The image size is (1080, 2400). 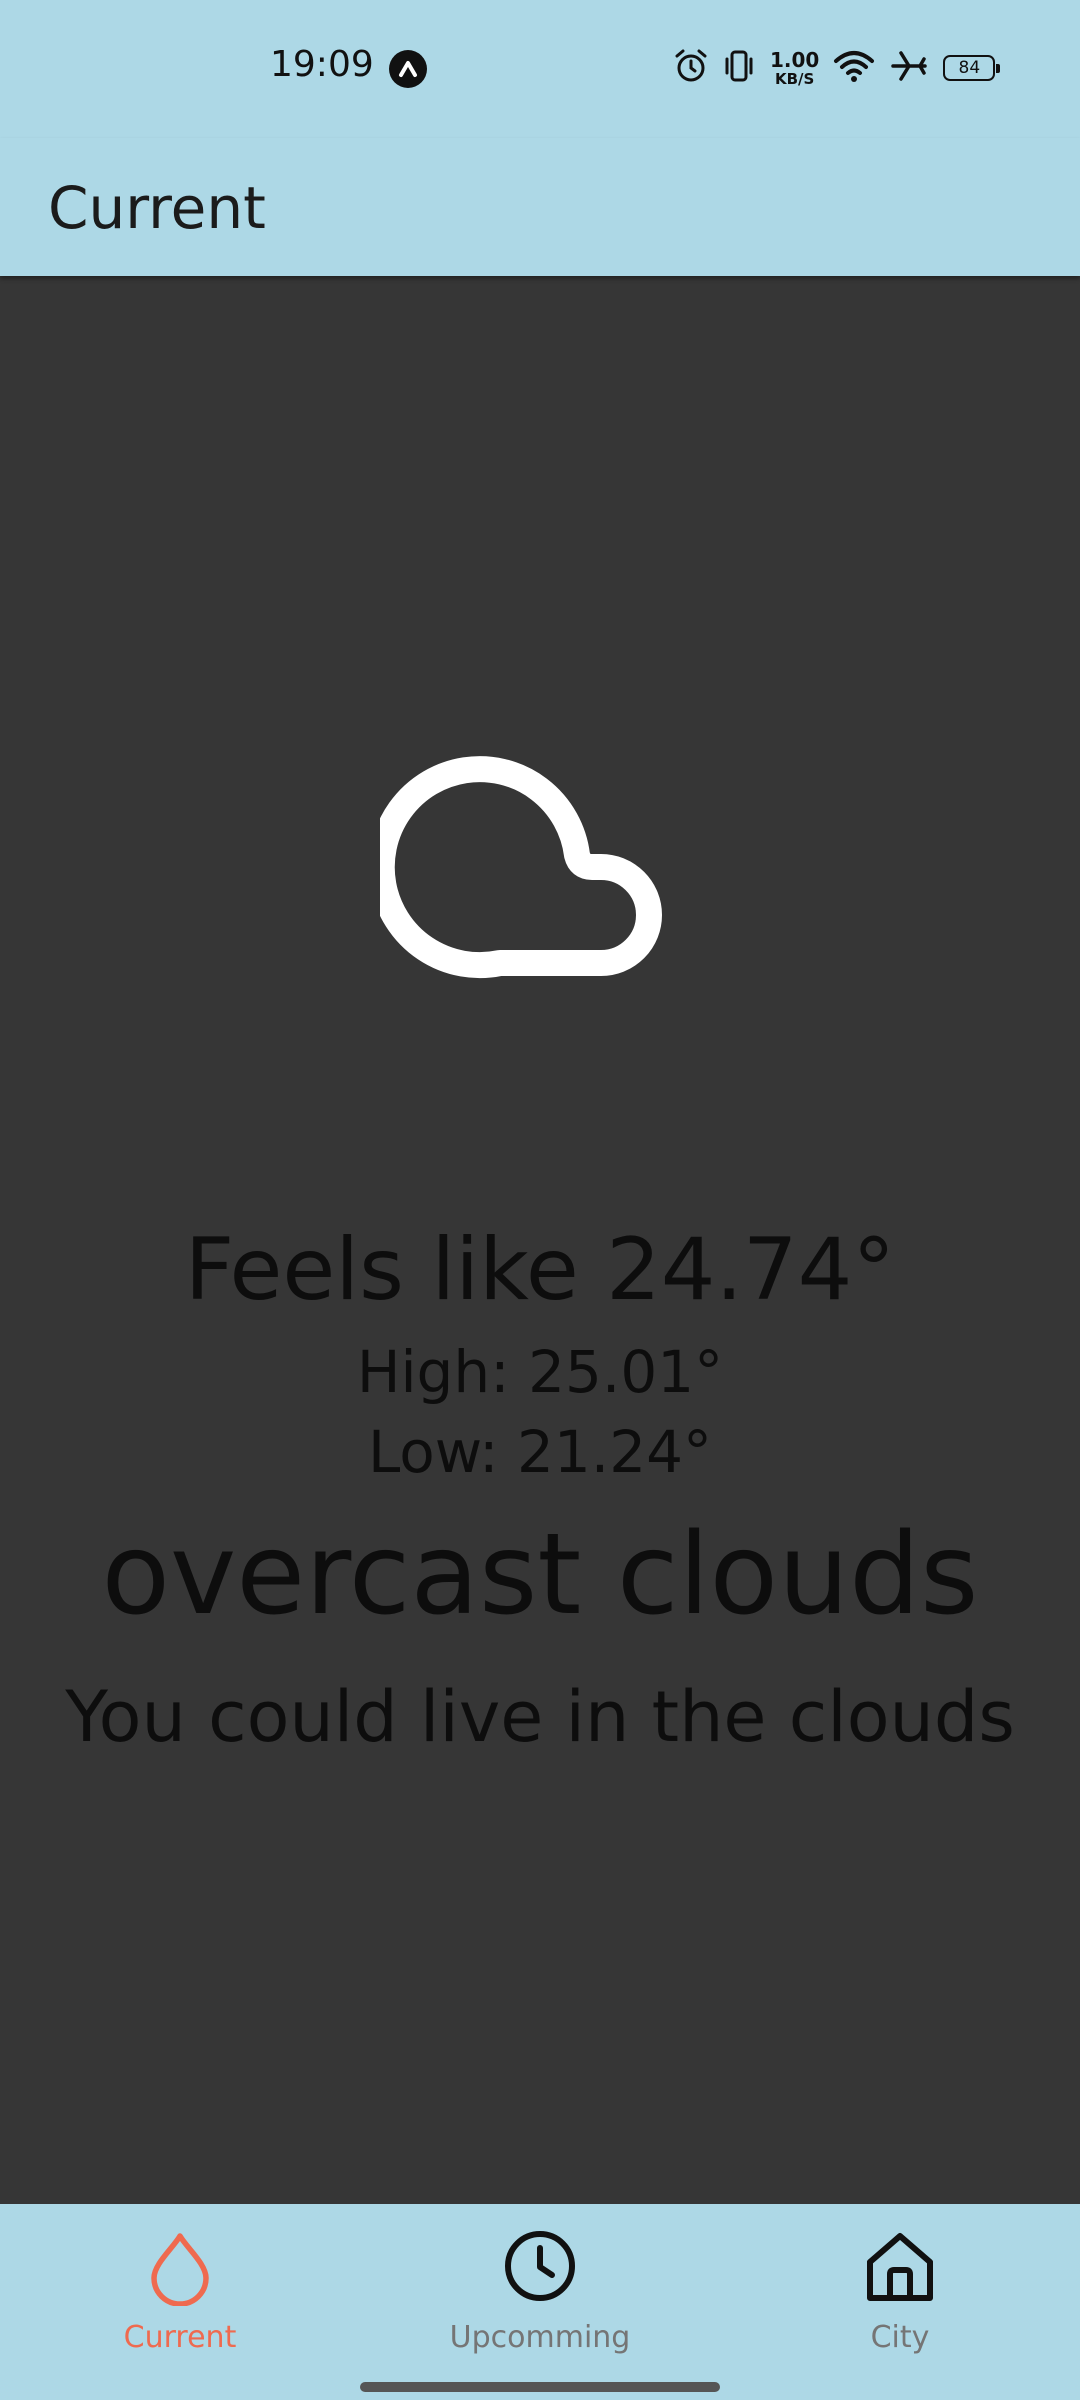 I want to click on battery-icon: 84, so click(x=972, y=68).